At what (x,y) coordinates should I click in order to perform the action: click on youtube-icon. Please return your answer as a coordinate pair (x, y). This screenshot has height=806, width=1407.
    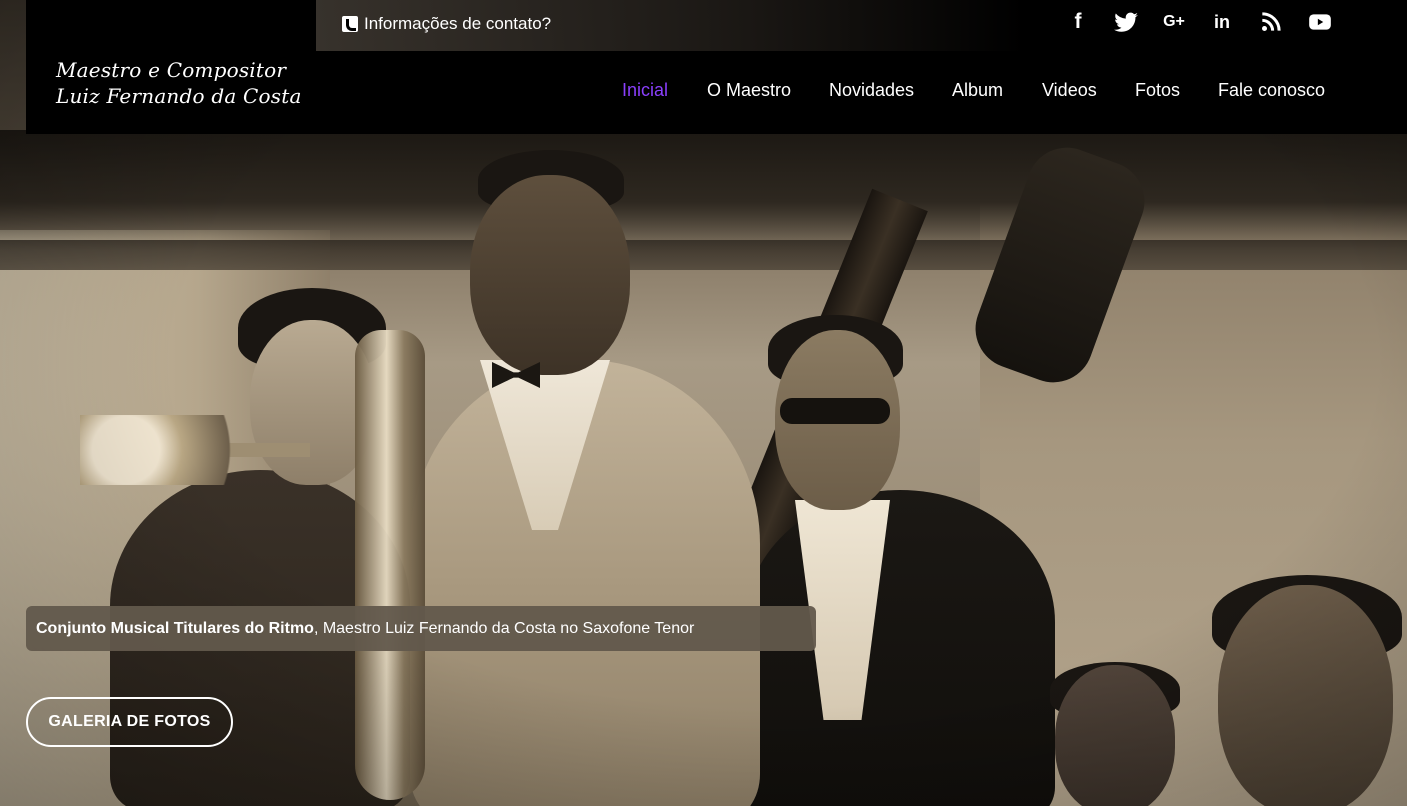
    Looking at the image, I should click on (1320, 22).